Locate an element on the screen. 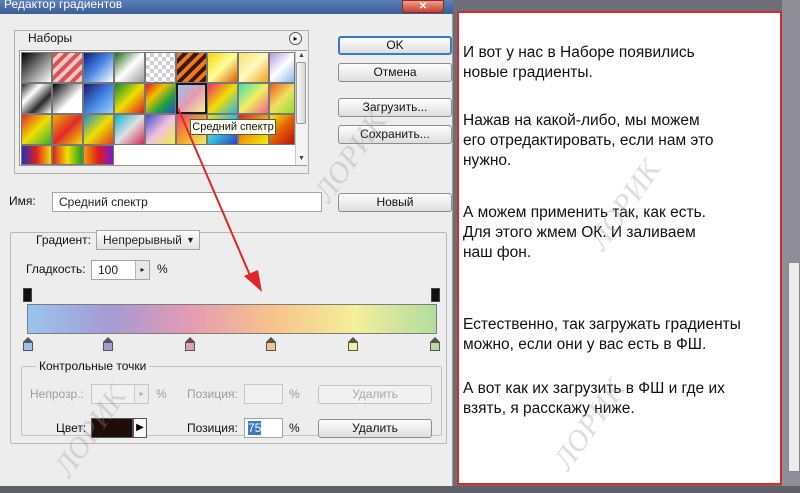 This screenshot has width=800, height=493. arrow-head-icon is located at coordinates (253, 281).